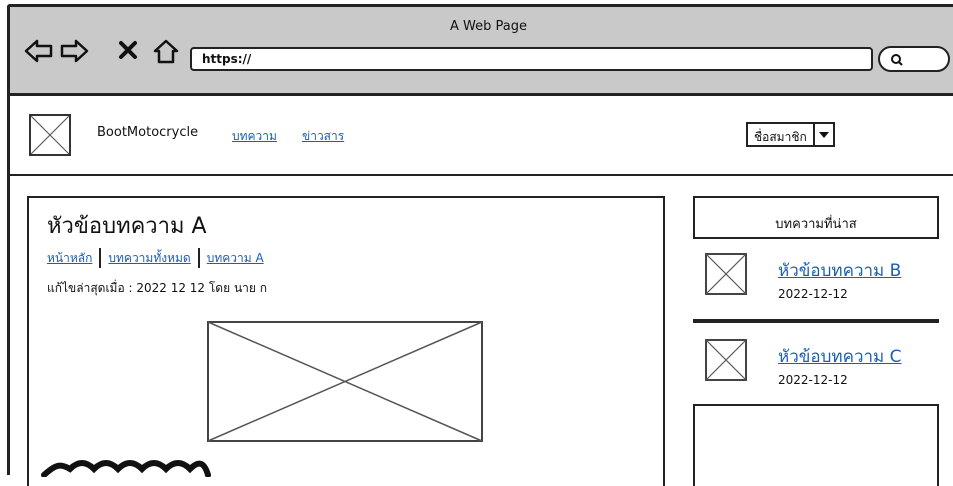  Describe the element at coordinates (235, 258) in the screenshot. I see `breadcrumb-current: บทความ A` at that location.